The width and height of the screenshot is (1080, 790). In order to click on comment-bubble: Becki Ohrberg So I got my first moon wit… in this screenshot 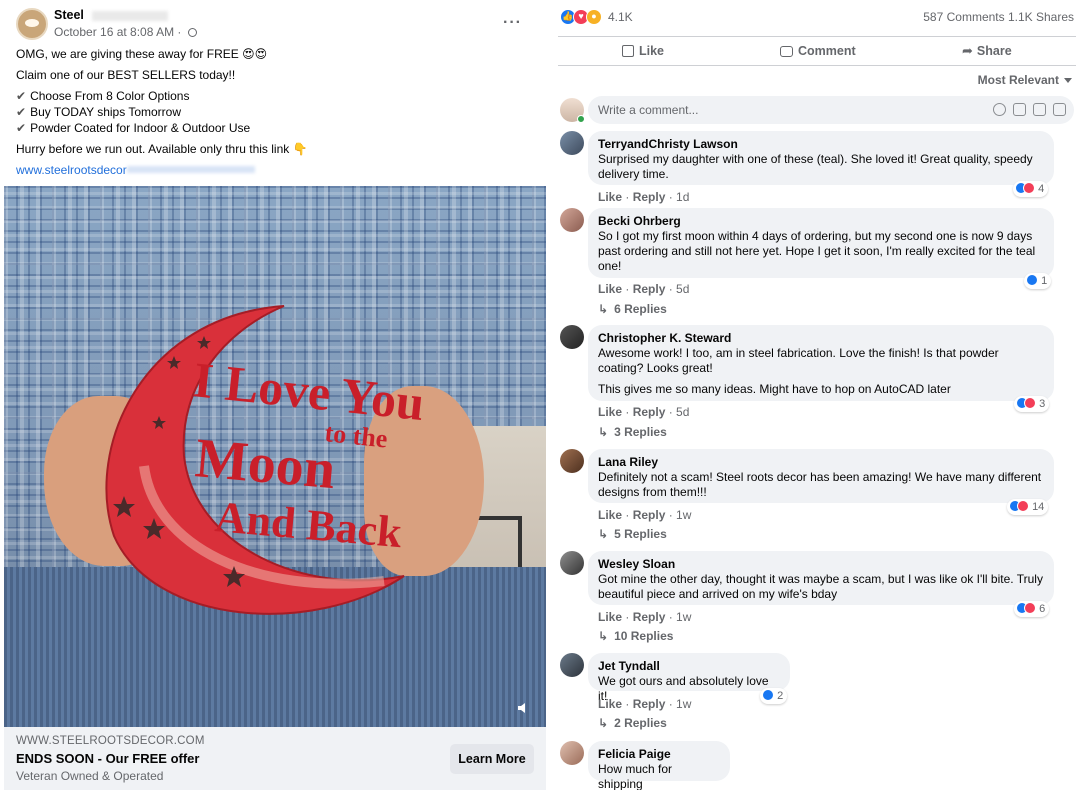, I will do `click(821, 243)`.